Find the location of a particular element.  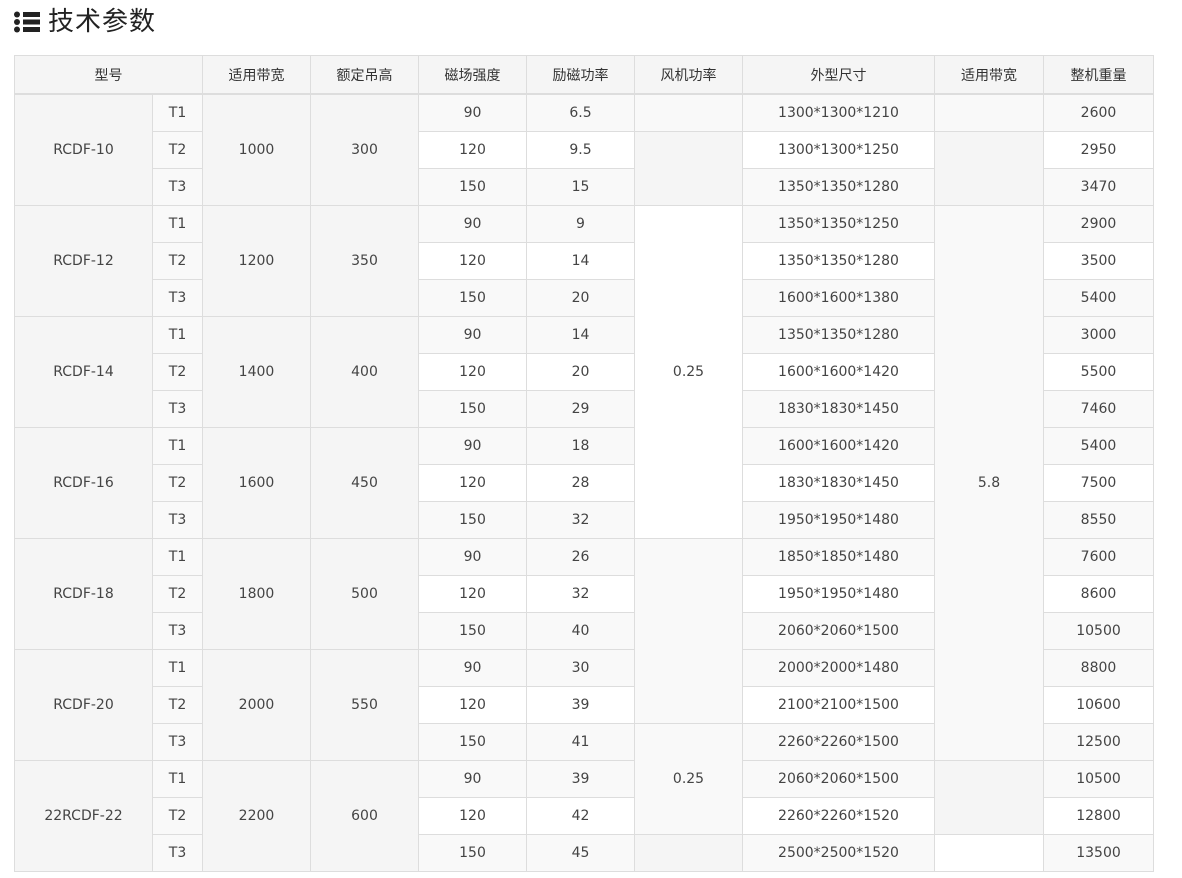

cell-dimensions: 1350*1350*1280 is located at coordinates (838, 261).